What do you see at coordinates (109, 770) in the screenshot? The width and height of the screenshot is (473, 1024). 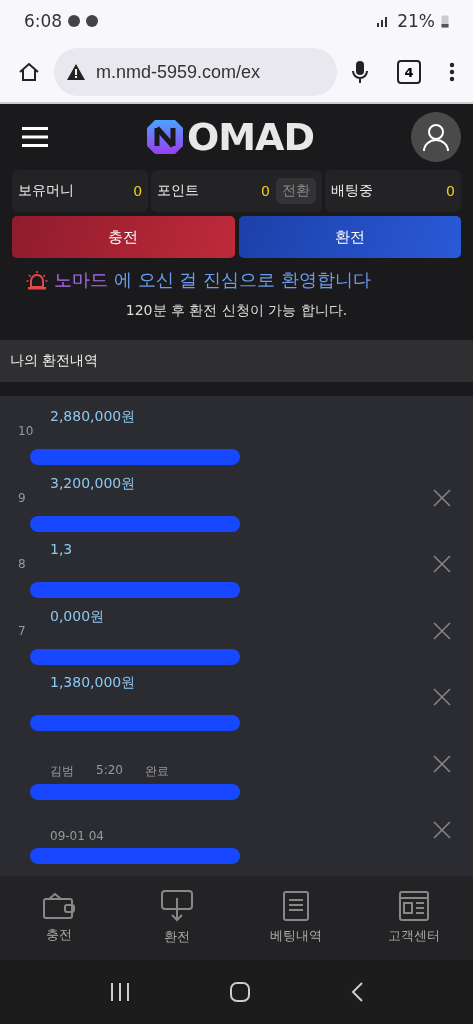 I see `detail-text: 5:20` at bounding box center [109, 770].